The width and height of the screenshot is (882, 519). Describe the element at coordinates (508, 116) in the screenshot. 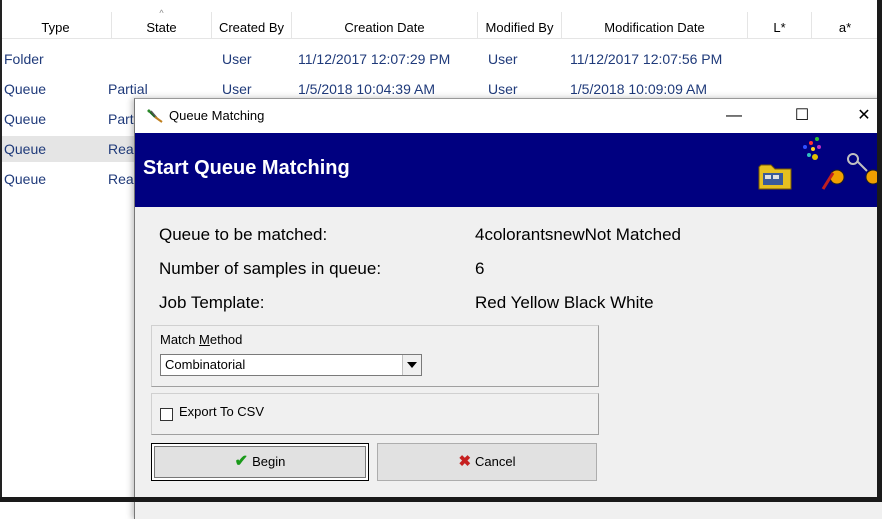

I see `dialog-titlebar: Queue Matching — ☐ ✕` at that location.